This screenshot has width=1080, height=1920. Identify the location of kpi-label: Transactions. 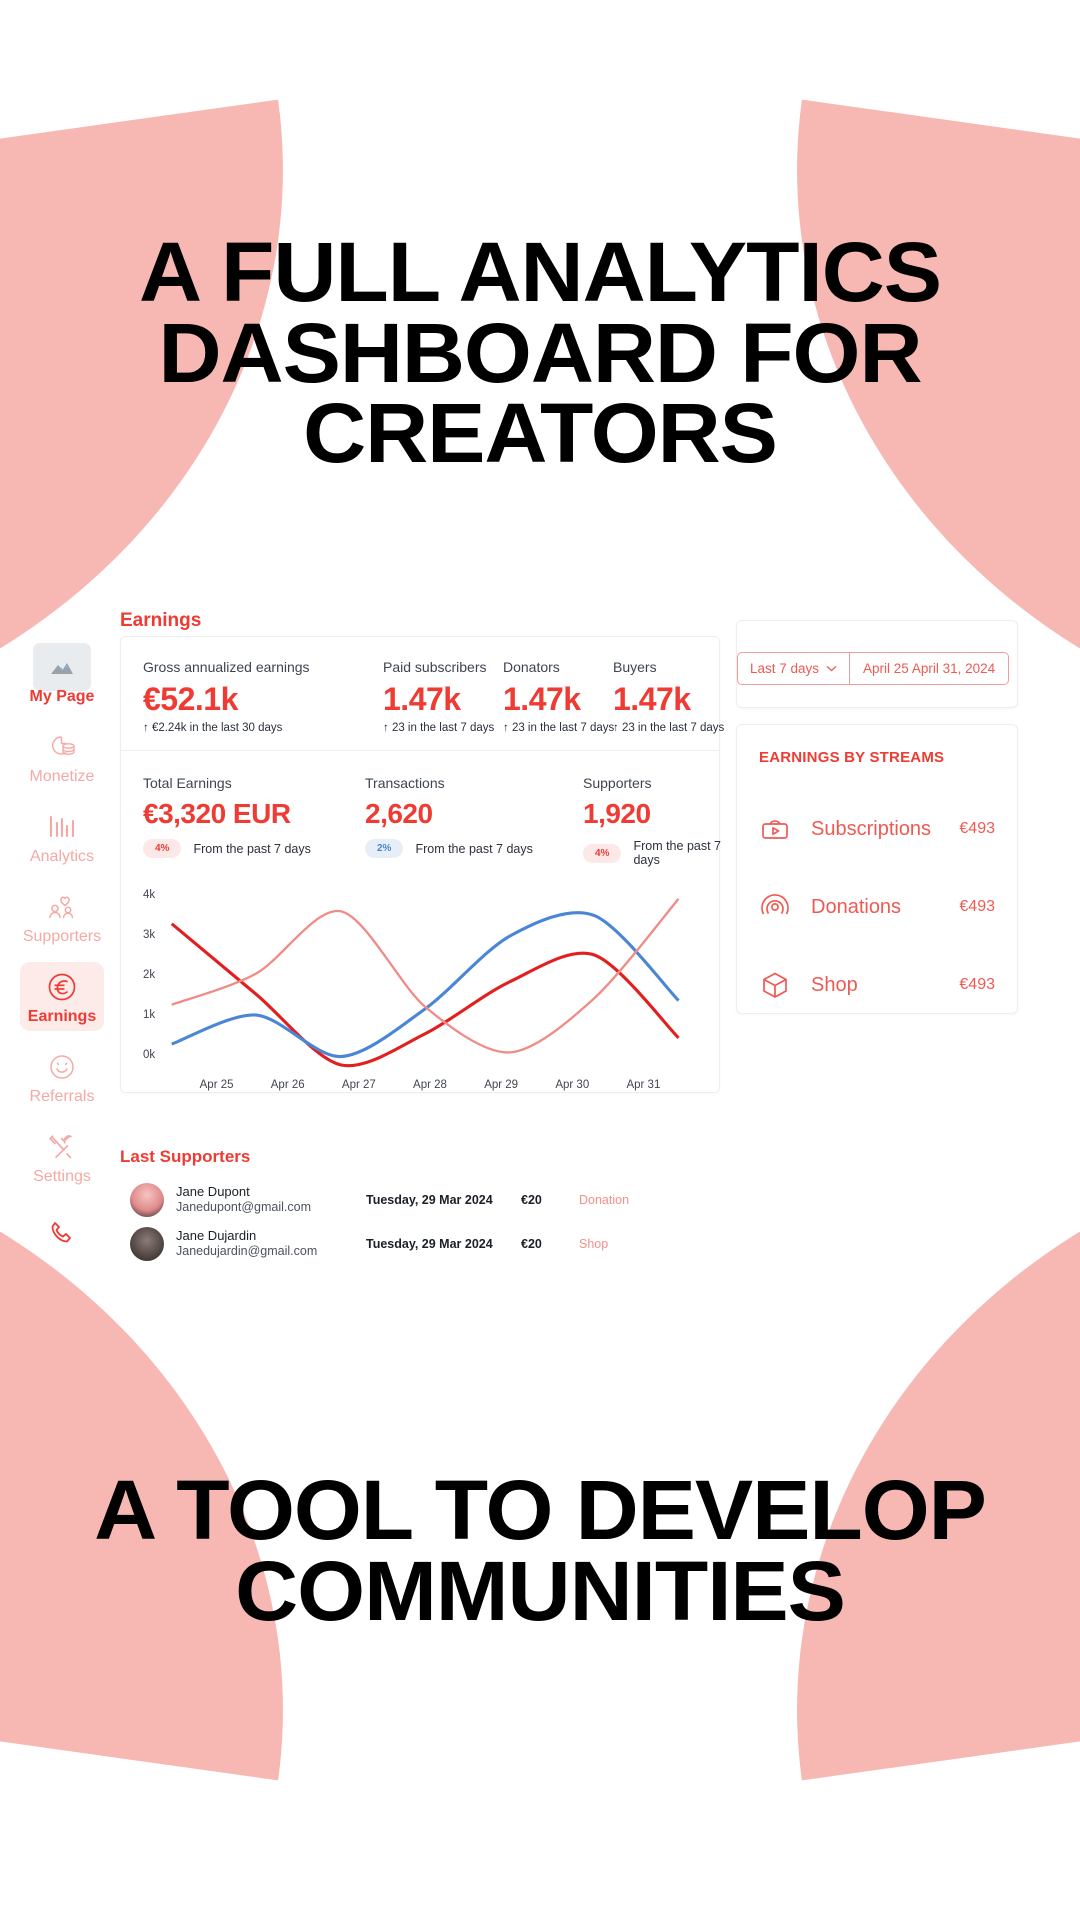
(405, 783).